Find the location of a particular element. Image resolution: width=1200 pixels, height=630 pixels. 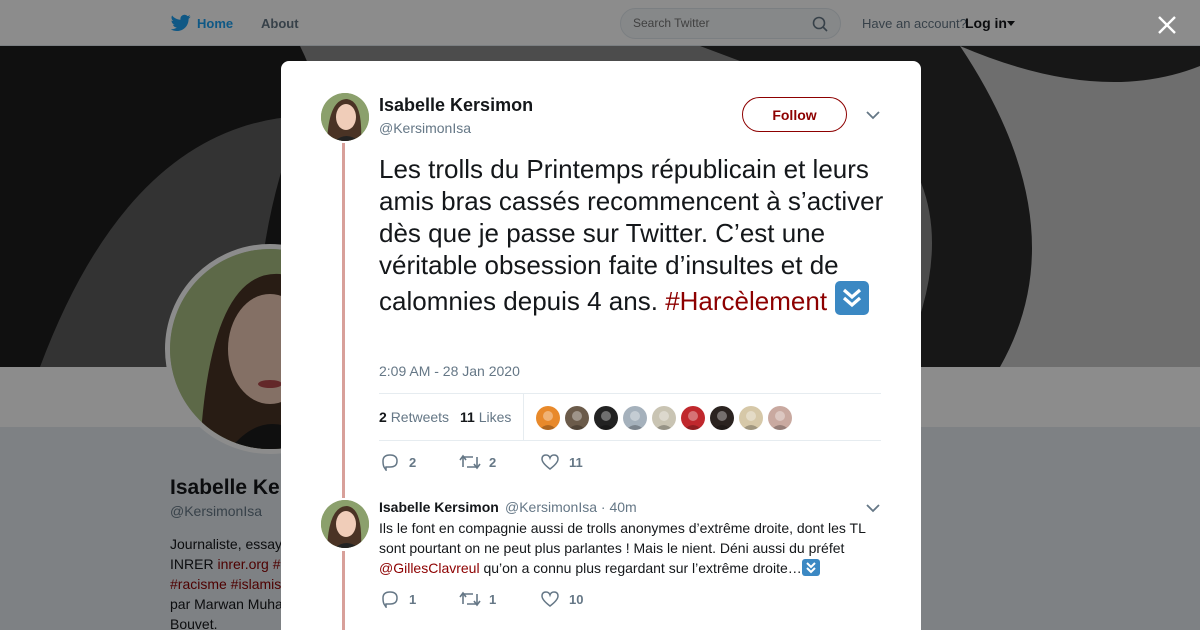

reply-meta: @KersimonIsa · 40m is located at coordinates (571, 507).